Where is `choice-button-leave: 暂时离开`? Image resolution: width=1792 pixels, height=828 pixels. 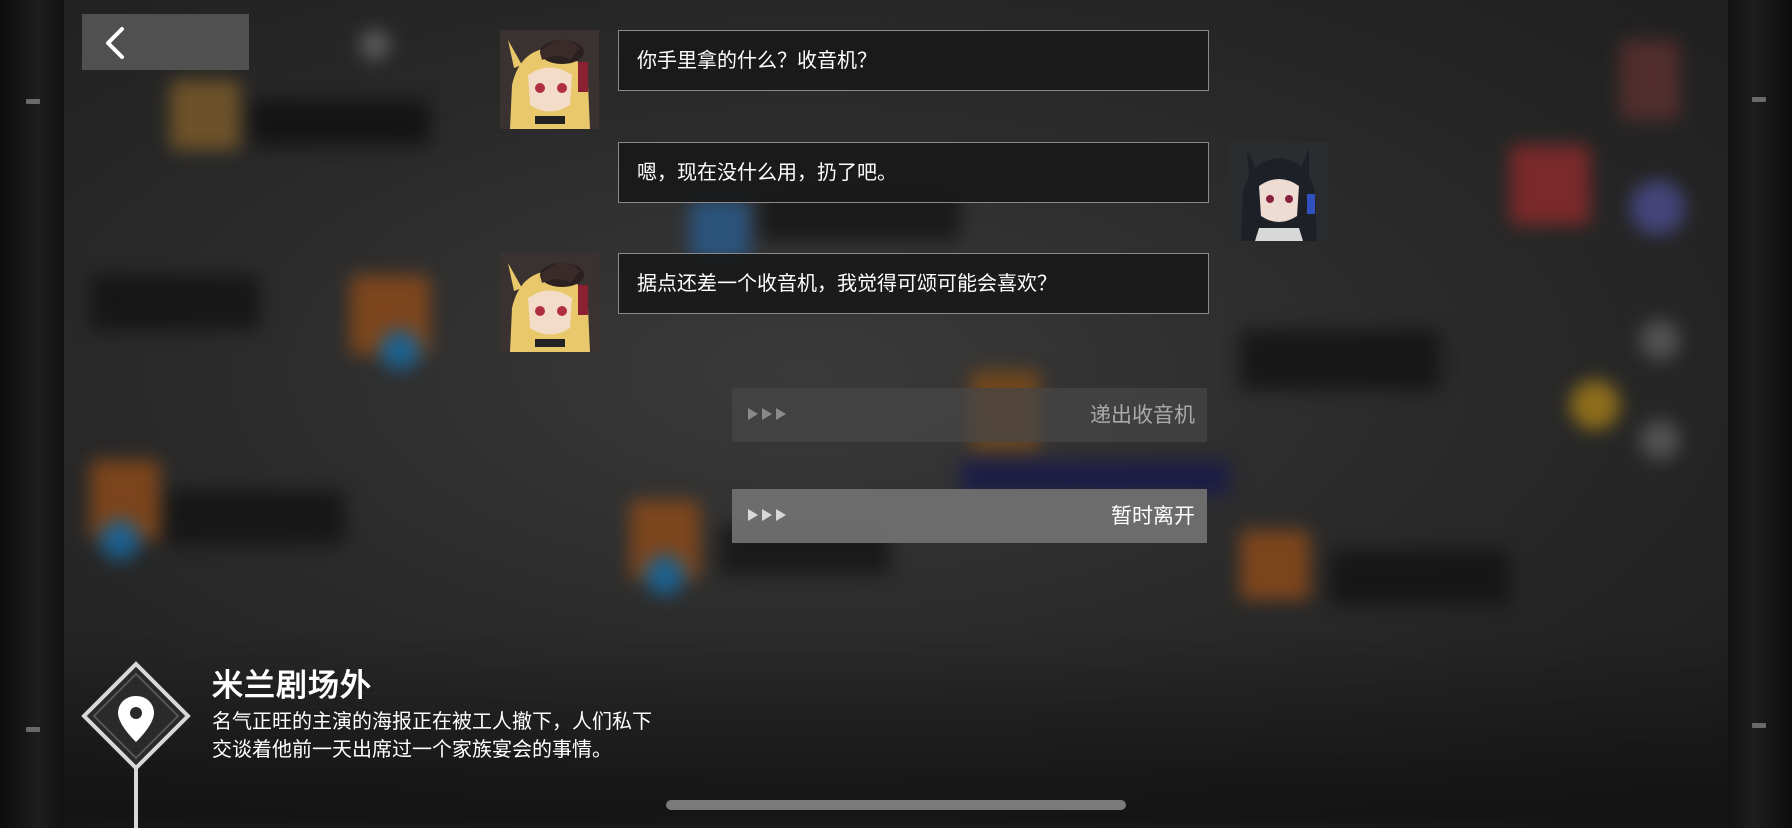
choice-button-leave: 暂时离开 is located at coordinates (969, 516).